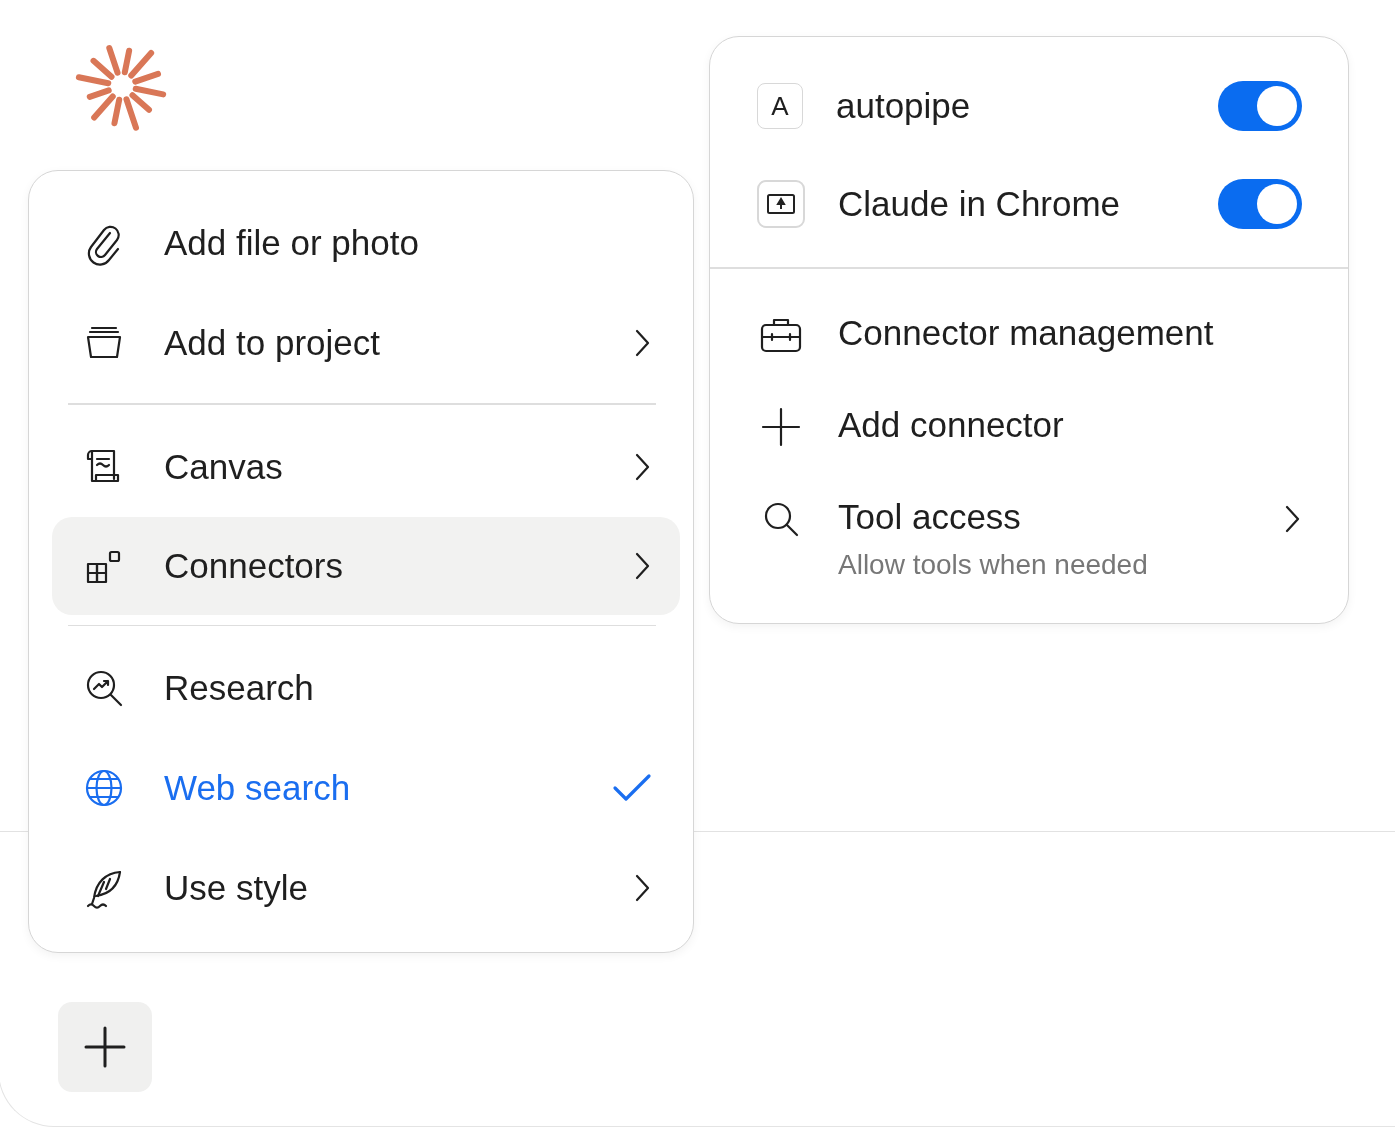  I want to click on menu-item-description: Allow tools when needed, so click(993, 564).